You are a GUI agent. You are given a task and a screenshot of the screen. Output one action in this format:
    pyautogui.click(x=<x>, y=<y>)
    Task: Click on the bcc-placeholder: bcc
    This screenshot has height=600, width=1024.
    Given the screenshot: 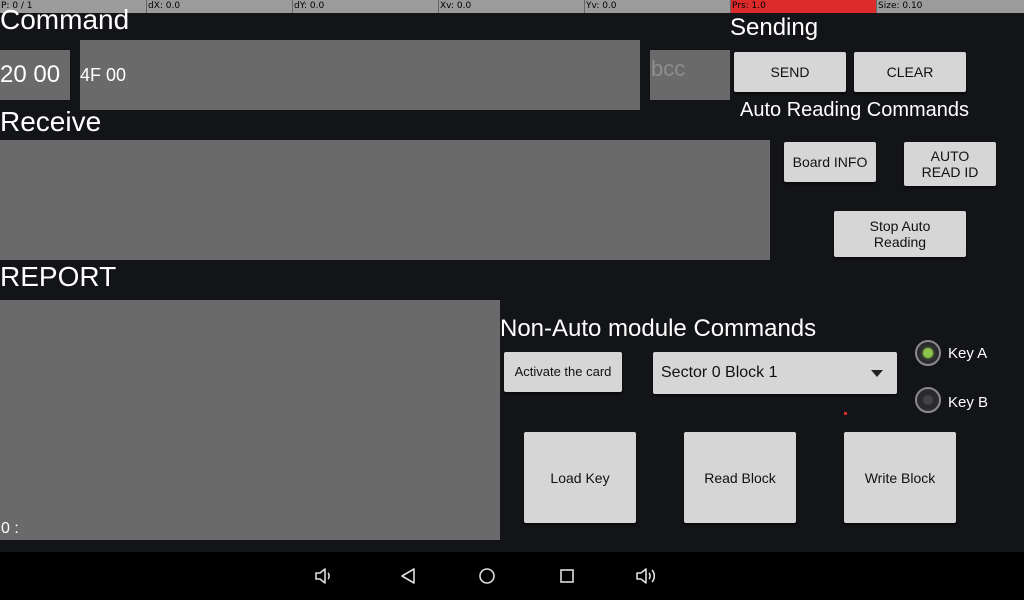 What is the action you would take?
    pyautogui.click(x=668, y=68)
    